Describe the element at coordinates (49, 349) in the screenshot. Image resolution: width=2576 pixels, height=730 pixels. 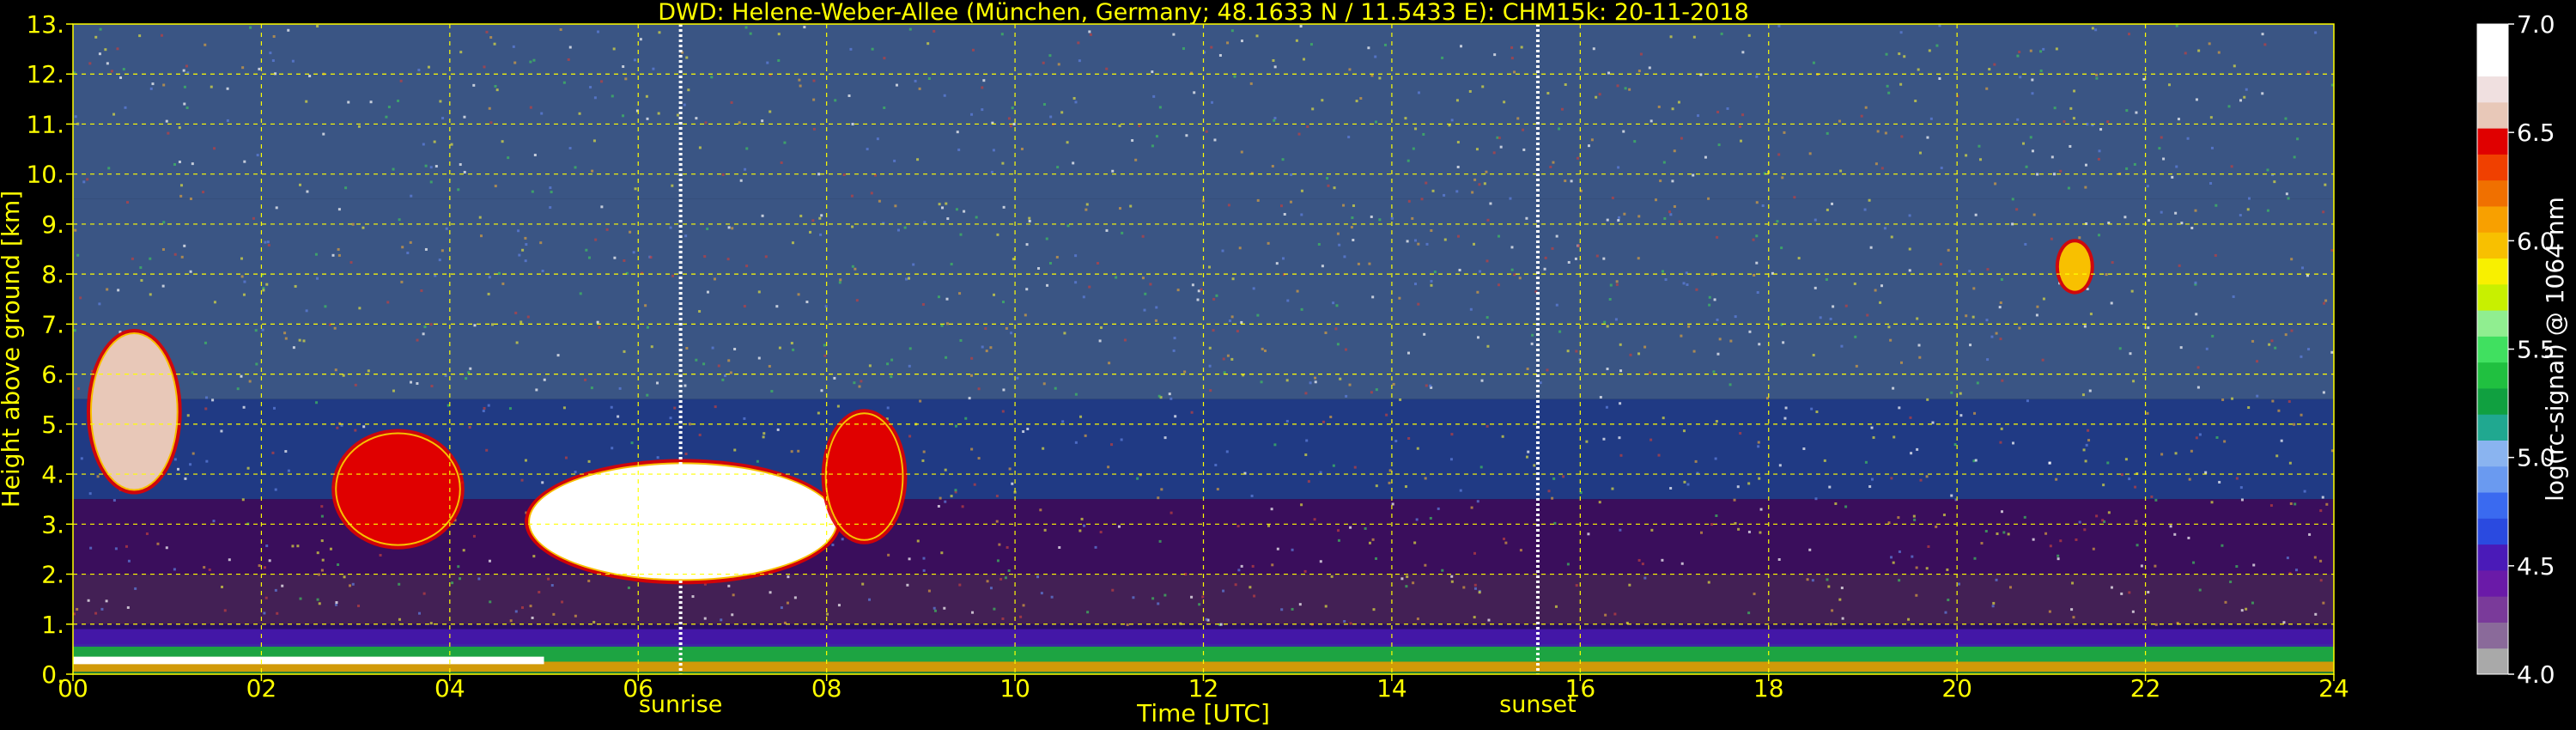
I see `y-axis: 0.1.2.3.4.5.6.7.8.9.10.11.12.13.` at that location.